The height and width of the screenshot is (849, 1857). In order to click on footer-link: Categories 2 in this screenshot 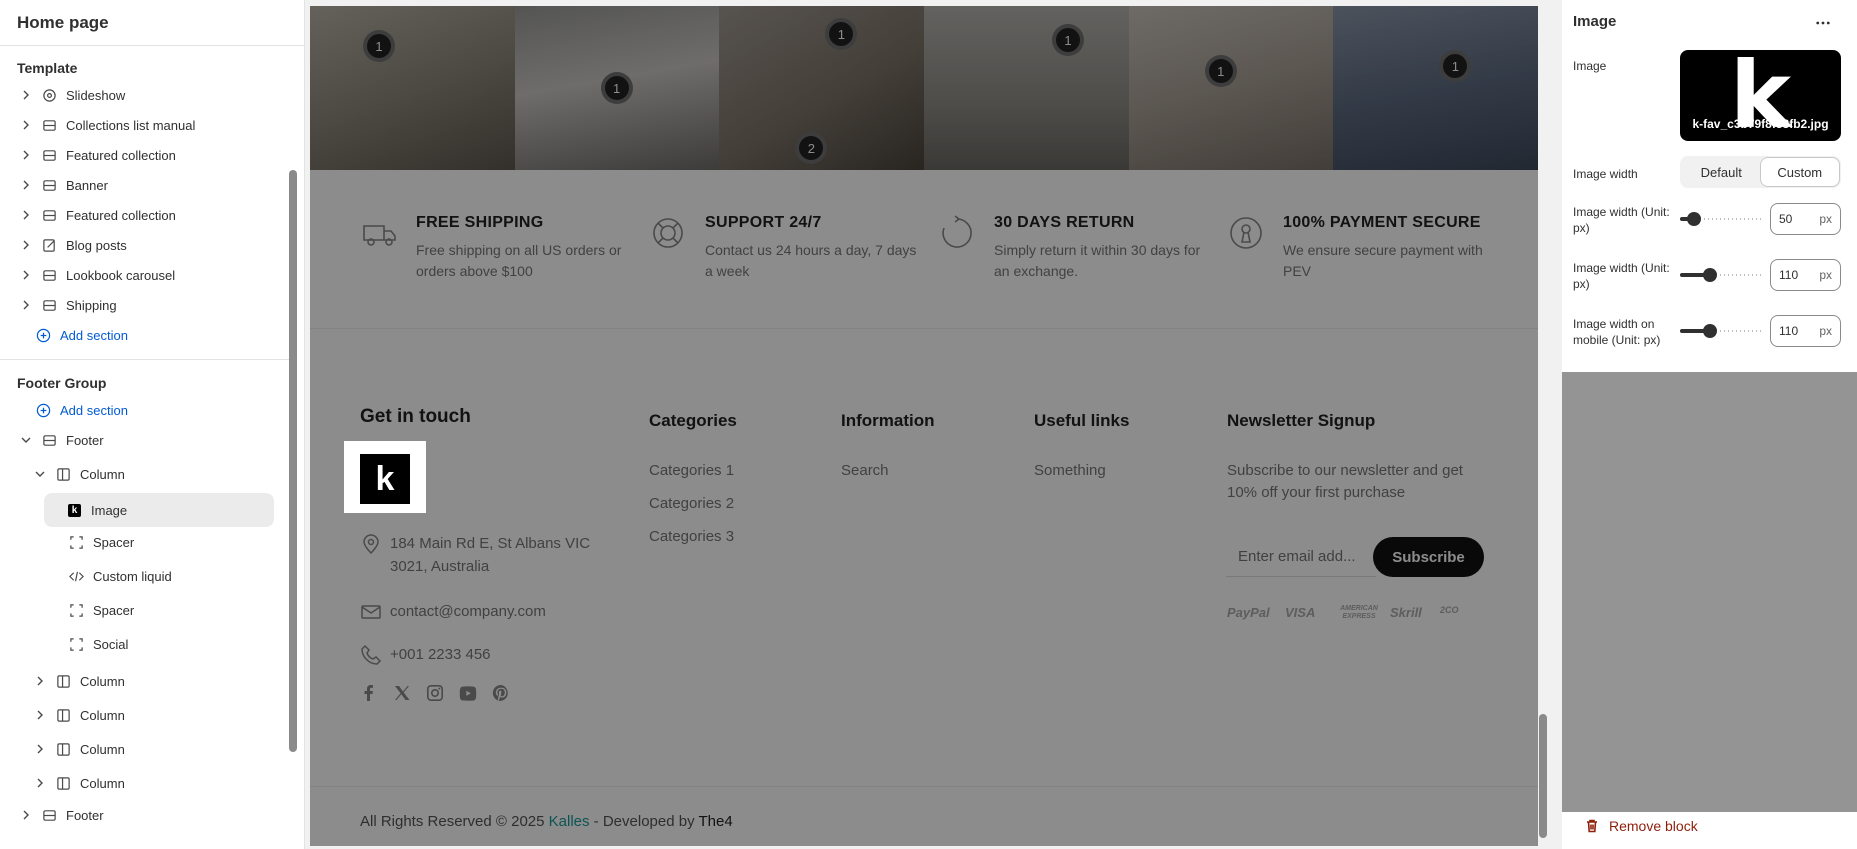, I will do `click(691, 503)`.